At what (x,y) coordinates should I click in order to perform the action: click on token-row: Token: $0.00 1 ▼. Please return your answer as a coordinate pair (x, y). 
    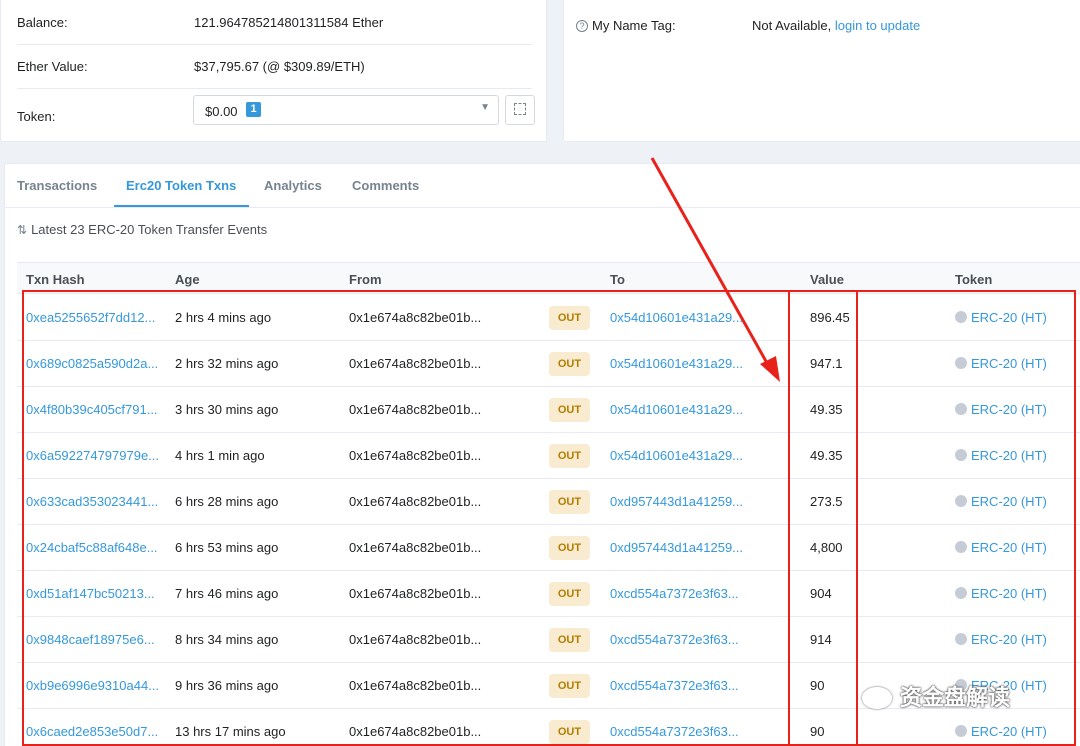
    Looking at the image, I should click on (276, 114).